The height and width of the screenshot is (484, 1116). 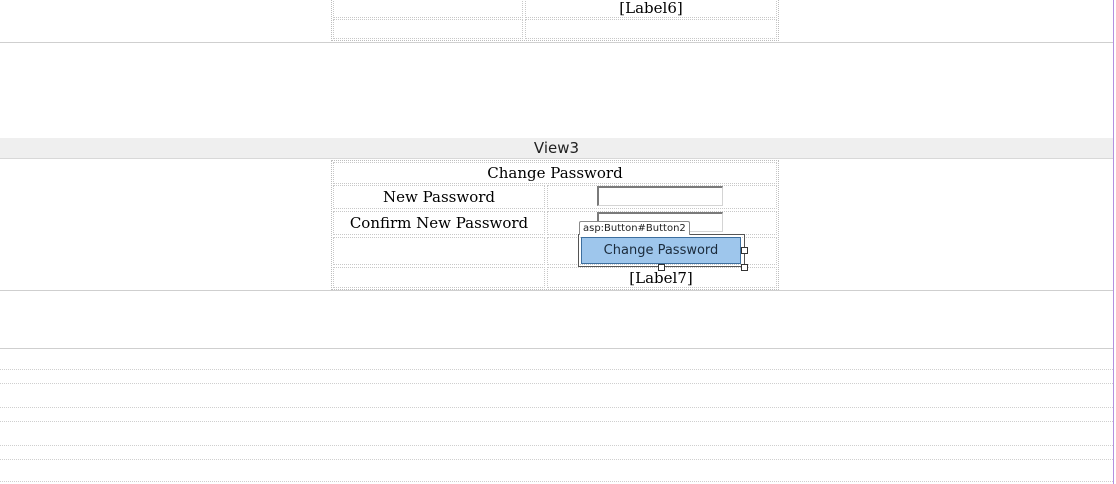 I want to click on view3-title: View3, so click(x=556, y=148).